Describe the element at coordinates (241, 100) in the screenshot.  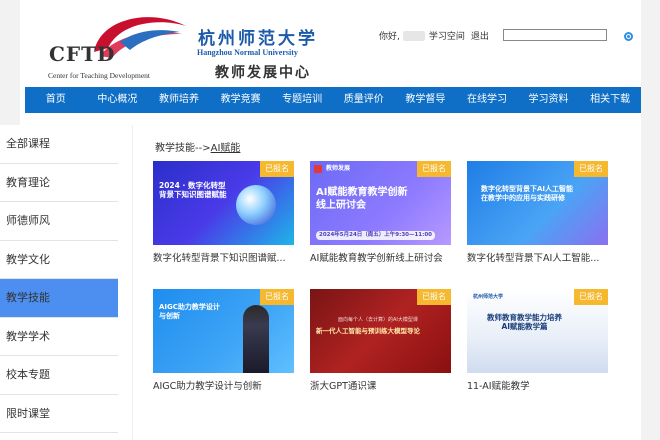
I see `nav-item-competition: 教学竞赛` at that location.